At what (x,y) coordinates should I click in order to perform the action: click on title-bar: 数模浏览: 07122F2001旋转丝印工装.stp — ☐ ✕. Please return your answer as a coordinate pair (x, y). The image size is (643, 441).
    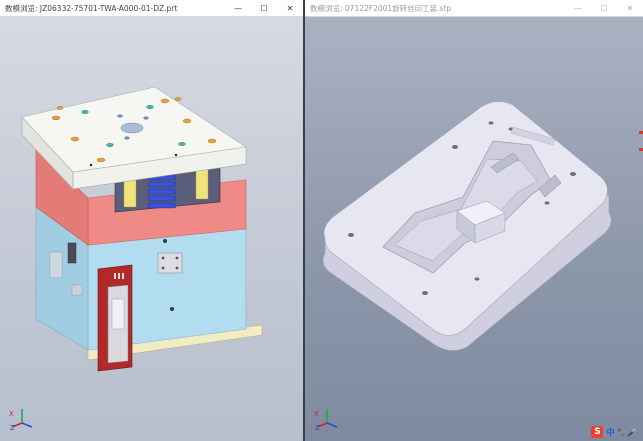
    Looking at the image, I should click on (474, 8).